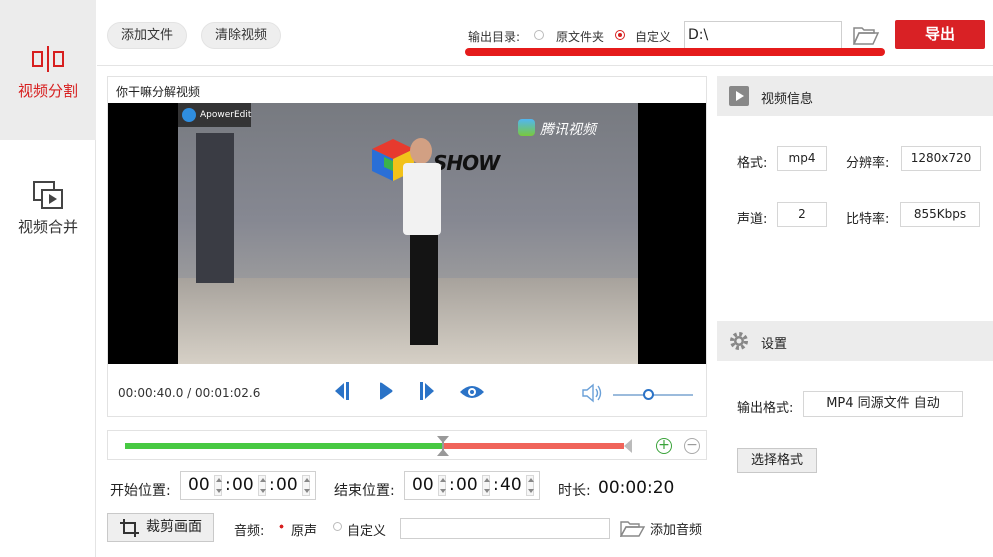  What do you see at coordinates (48, 195) in the screenshot?
I see `merge-icon` at bounding box center [48, 195].